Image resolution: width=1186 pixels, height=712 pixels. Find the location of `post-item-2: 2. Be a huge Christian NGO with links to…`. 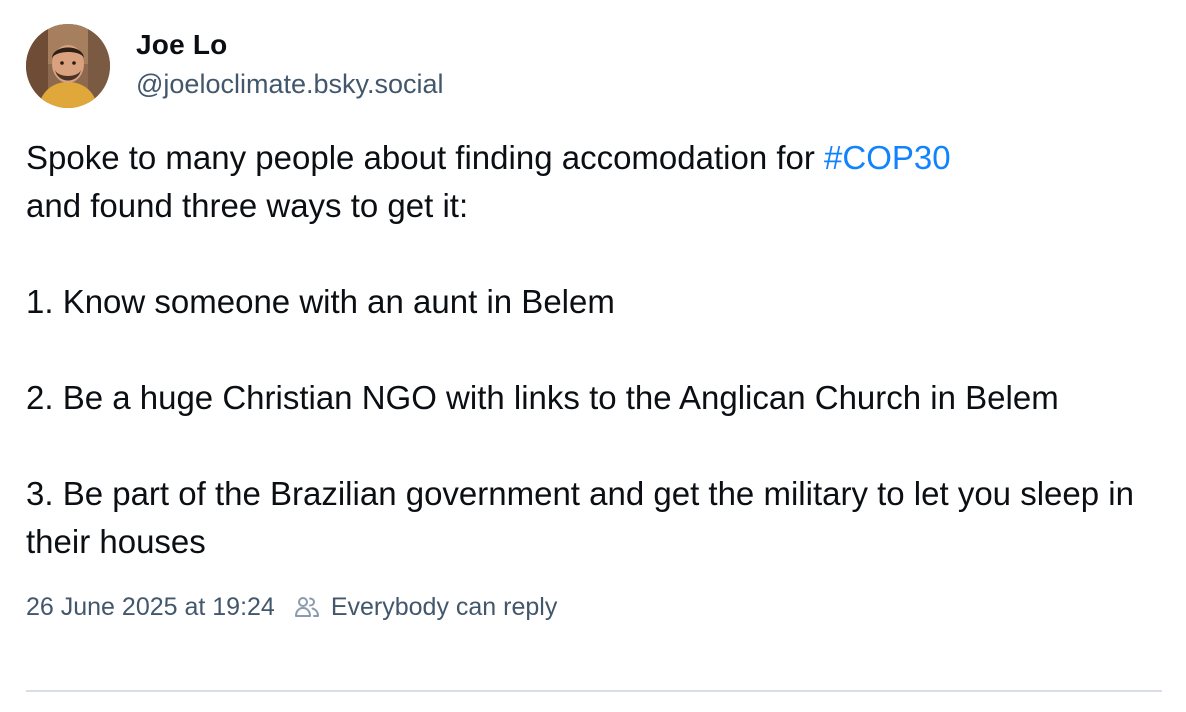

post-item-2: 2. Be a huge Christian NGO with links to… is located at coordinates (542, 397).